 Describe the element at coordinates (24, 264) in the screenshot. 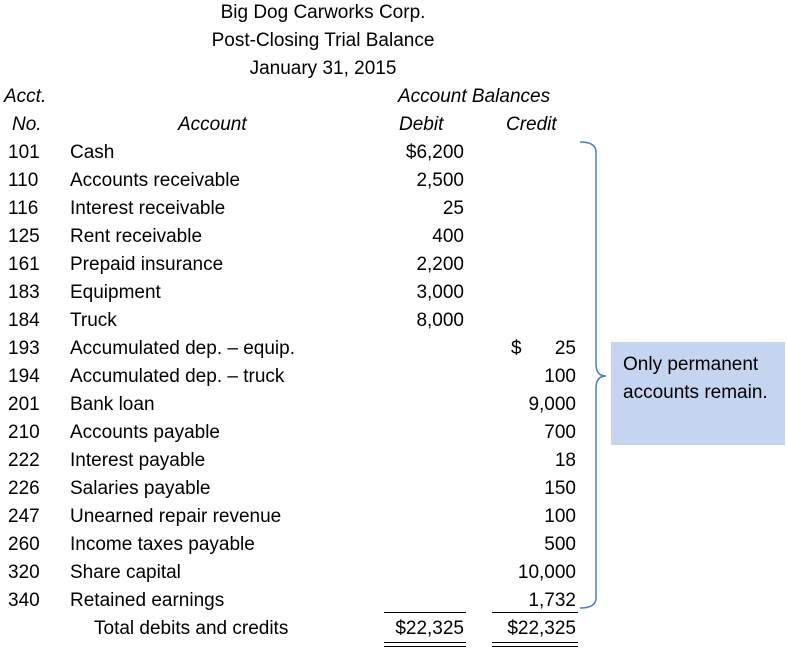

I see `acct-no: 161` at that location.